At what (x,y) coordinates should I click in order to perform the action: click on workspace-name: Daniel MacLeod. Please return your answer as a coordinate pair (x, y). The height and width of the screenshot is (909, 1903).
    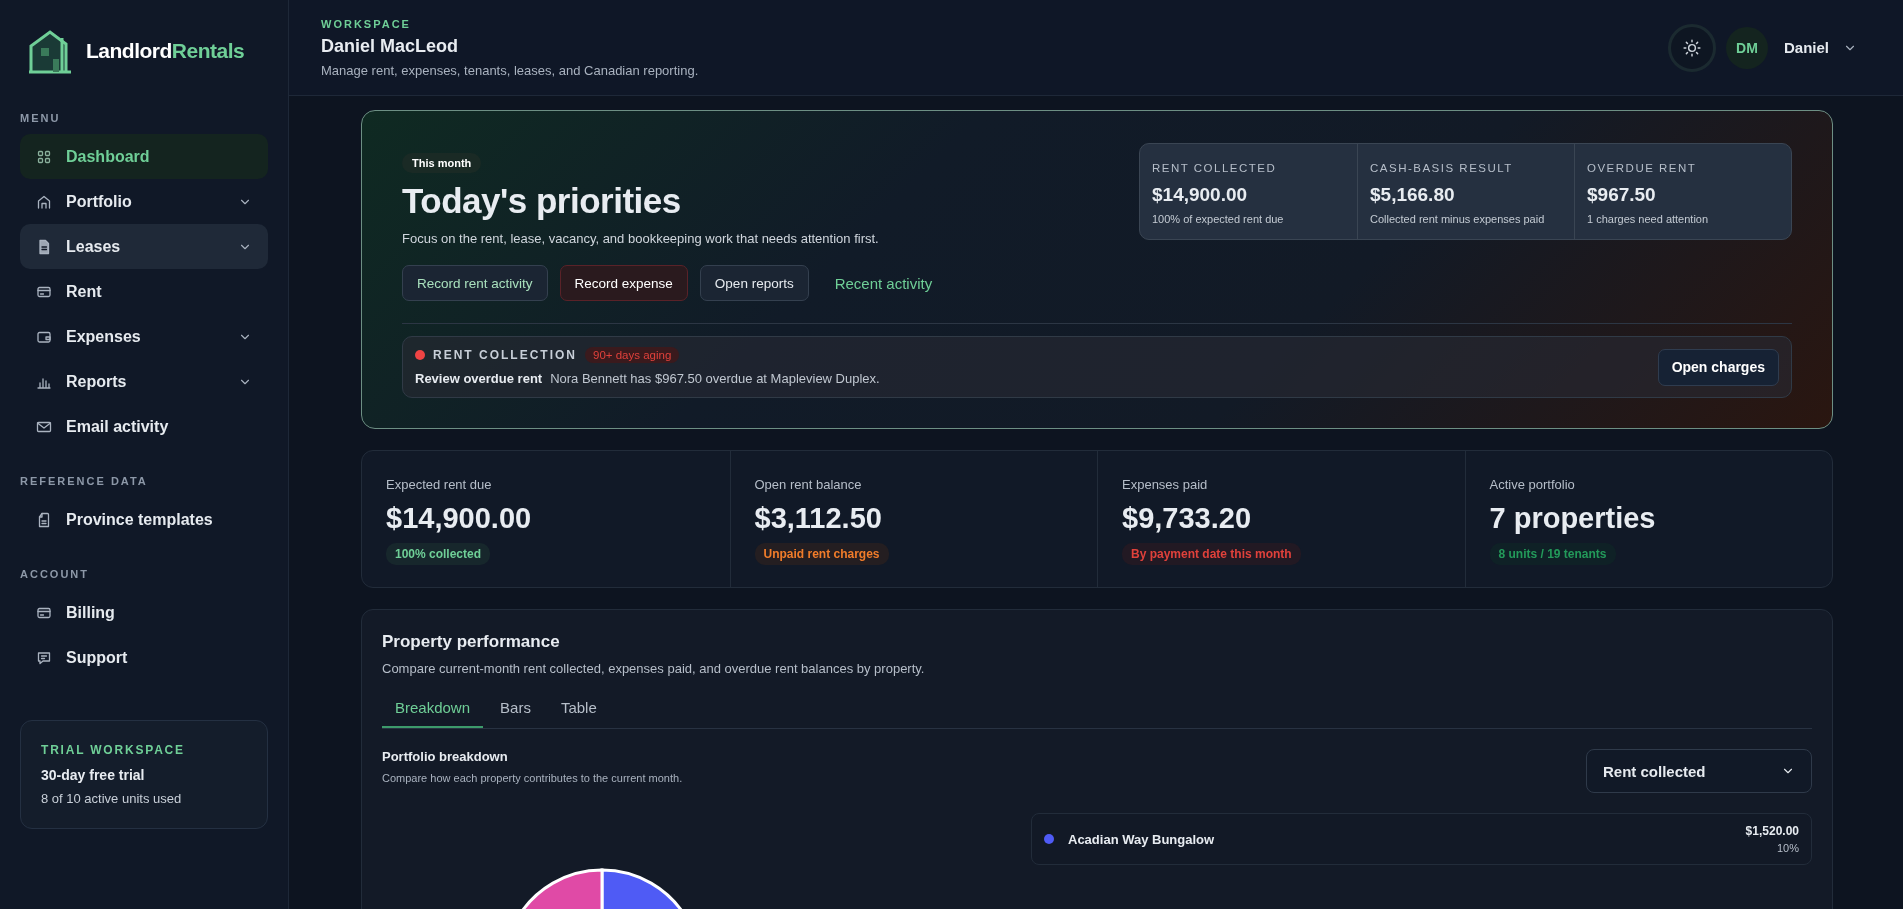
    Looking at the image, I should click on (390, 46).